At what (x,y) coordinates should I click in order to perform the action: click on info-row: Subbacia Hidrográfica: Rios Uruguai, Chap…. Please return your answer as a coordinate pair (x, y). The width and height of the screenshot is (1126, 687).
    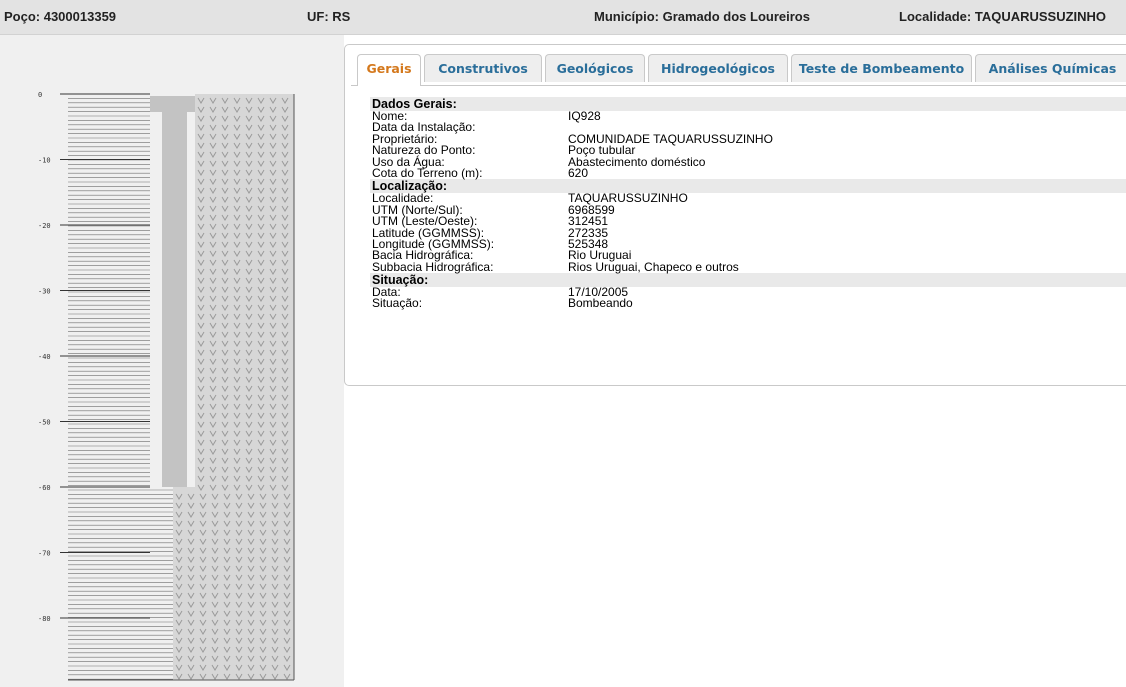
    Looking at the image, I should click on (748, 266).